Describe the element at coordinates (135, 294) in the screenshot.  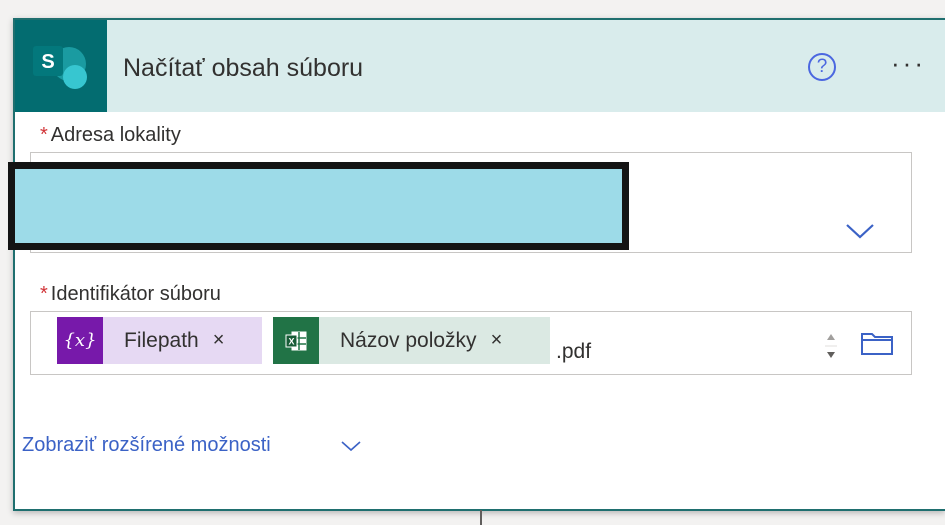
I see `file-identifier-label-text: Identifikátor súboru` at that location.